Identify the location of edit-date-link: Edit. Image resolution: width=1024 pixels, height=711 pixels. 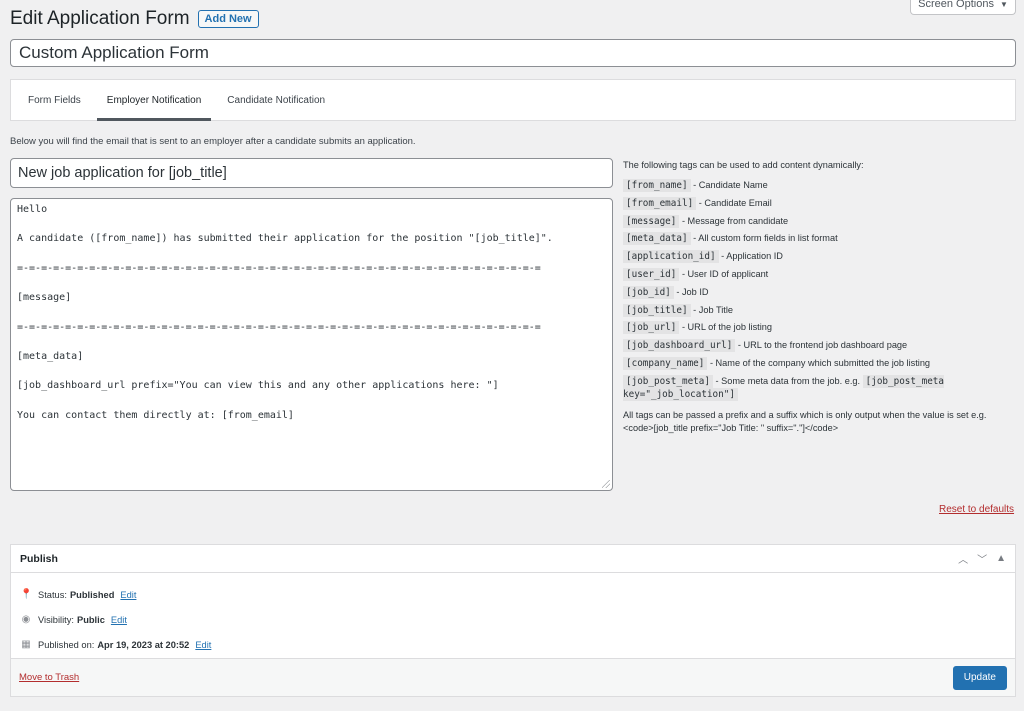
(203, 645).